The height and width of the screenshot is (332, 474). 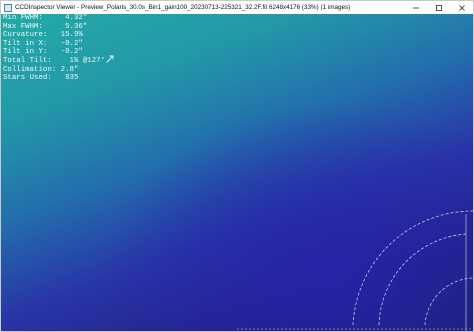 What do you see at coordinates (8, 7) in the screenshot?
I see `app-icon` at bounding box center [8, 7].